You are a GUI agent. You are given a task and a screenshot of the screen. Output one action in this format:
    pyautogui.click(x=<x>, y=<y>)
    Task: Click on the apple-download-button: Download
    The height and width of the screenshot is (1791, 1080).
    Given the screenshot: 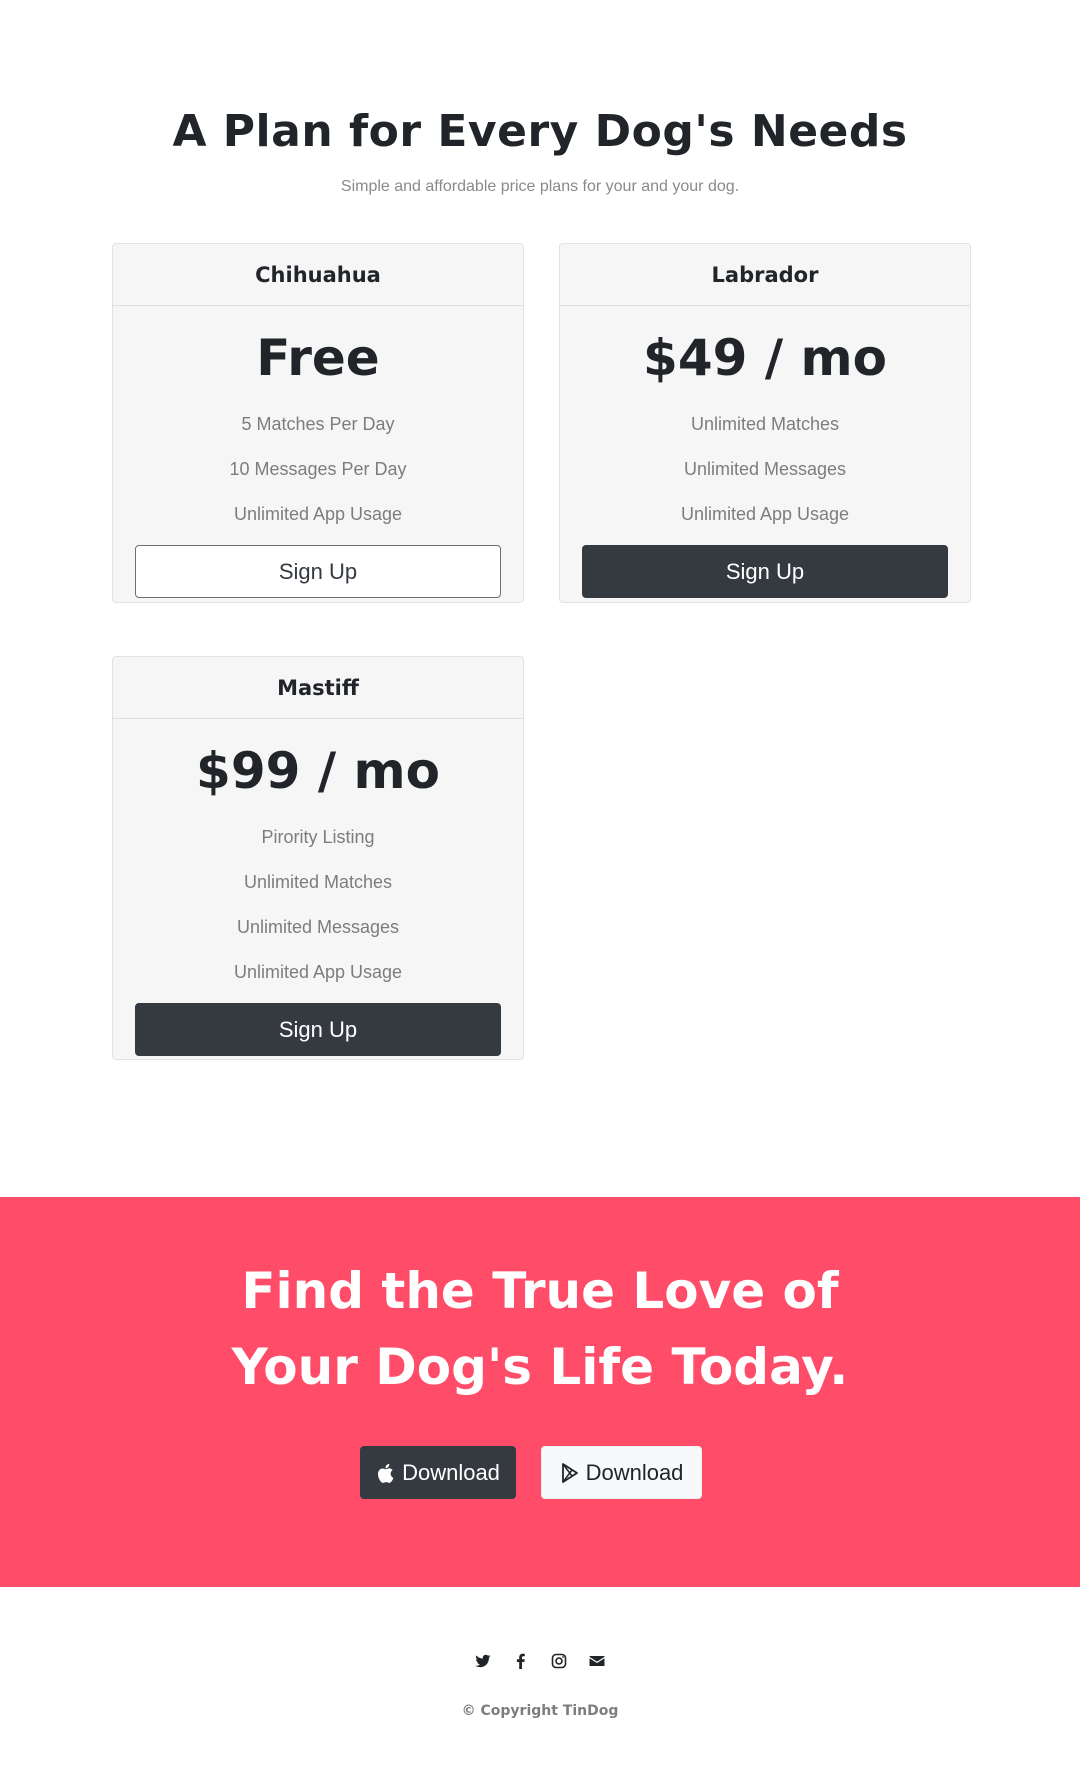 What is the action you would take?
    pyautogui.click(x=438, y=1472)
    